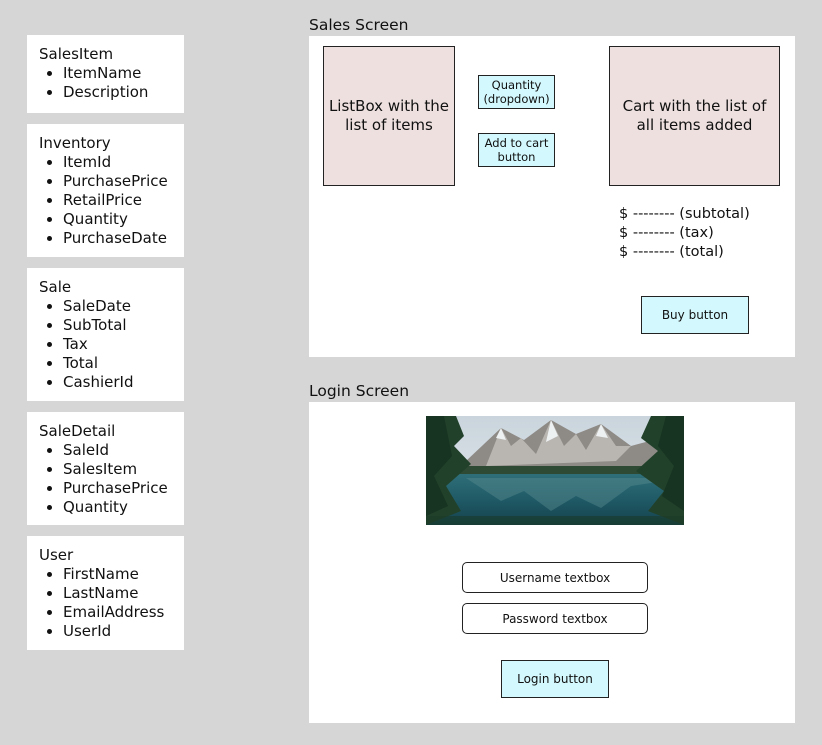 The image size is (822, 745). Describe the element at coordinates (120, 200) in the screenshot. I see `entity-field: RetailPrice` at that location.